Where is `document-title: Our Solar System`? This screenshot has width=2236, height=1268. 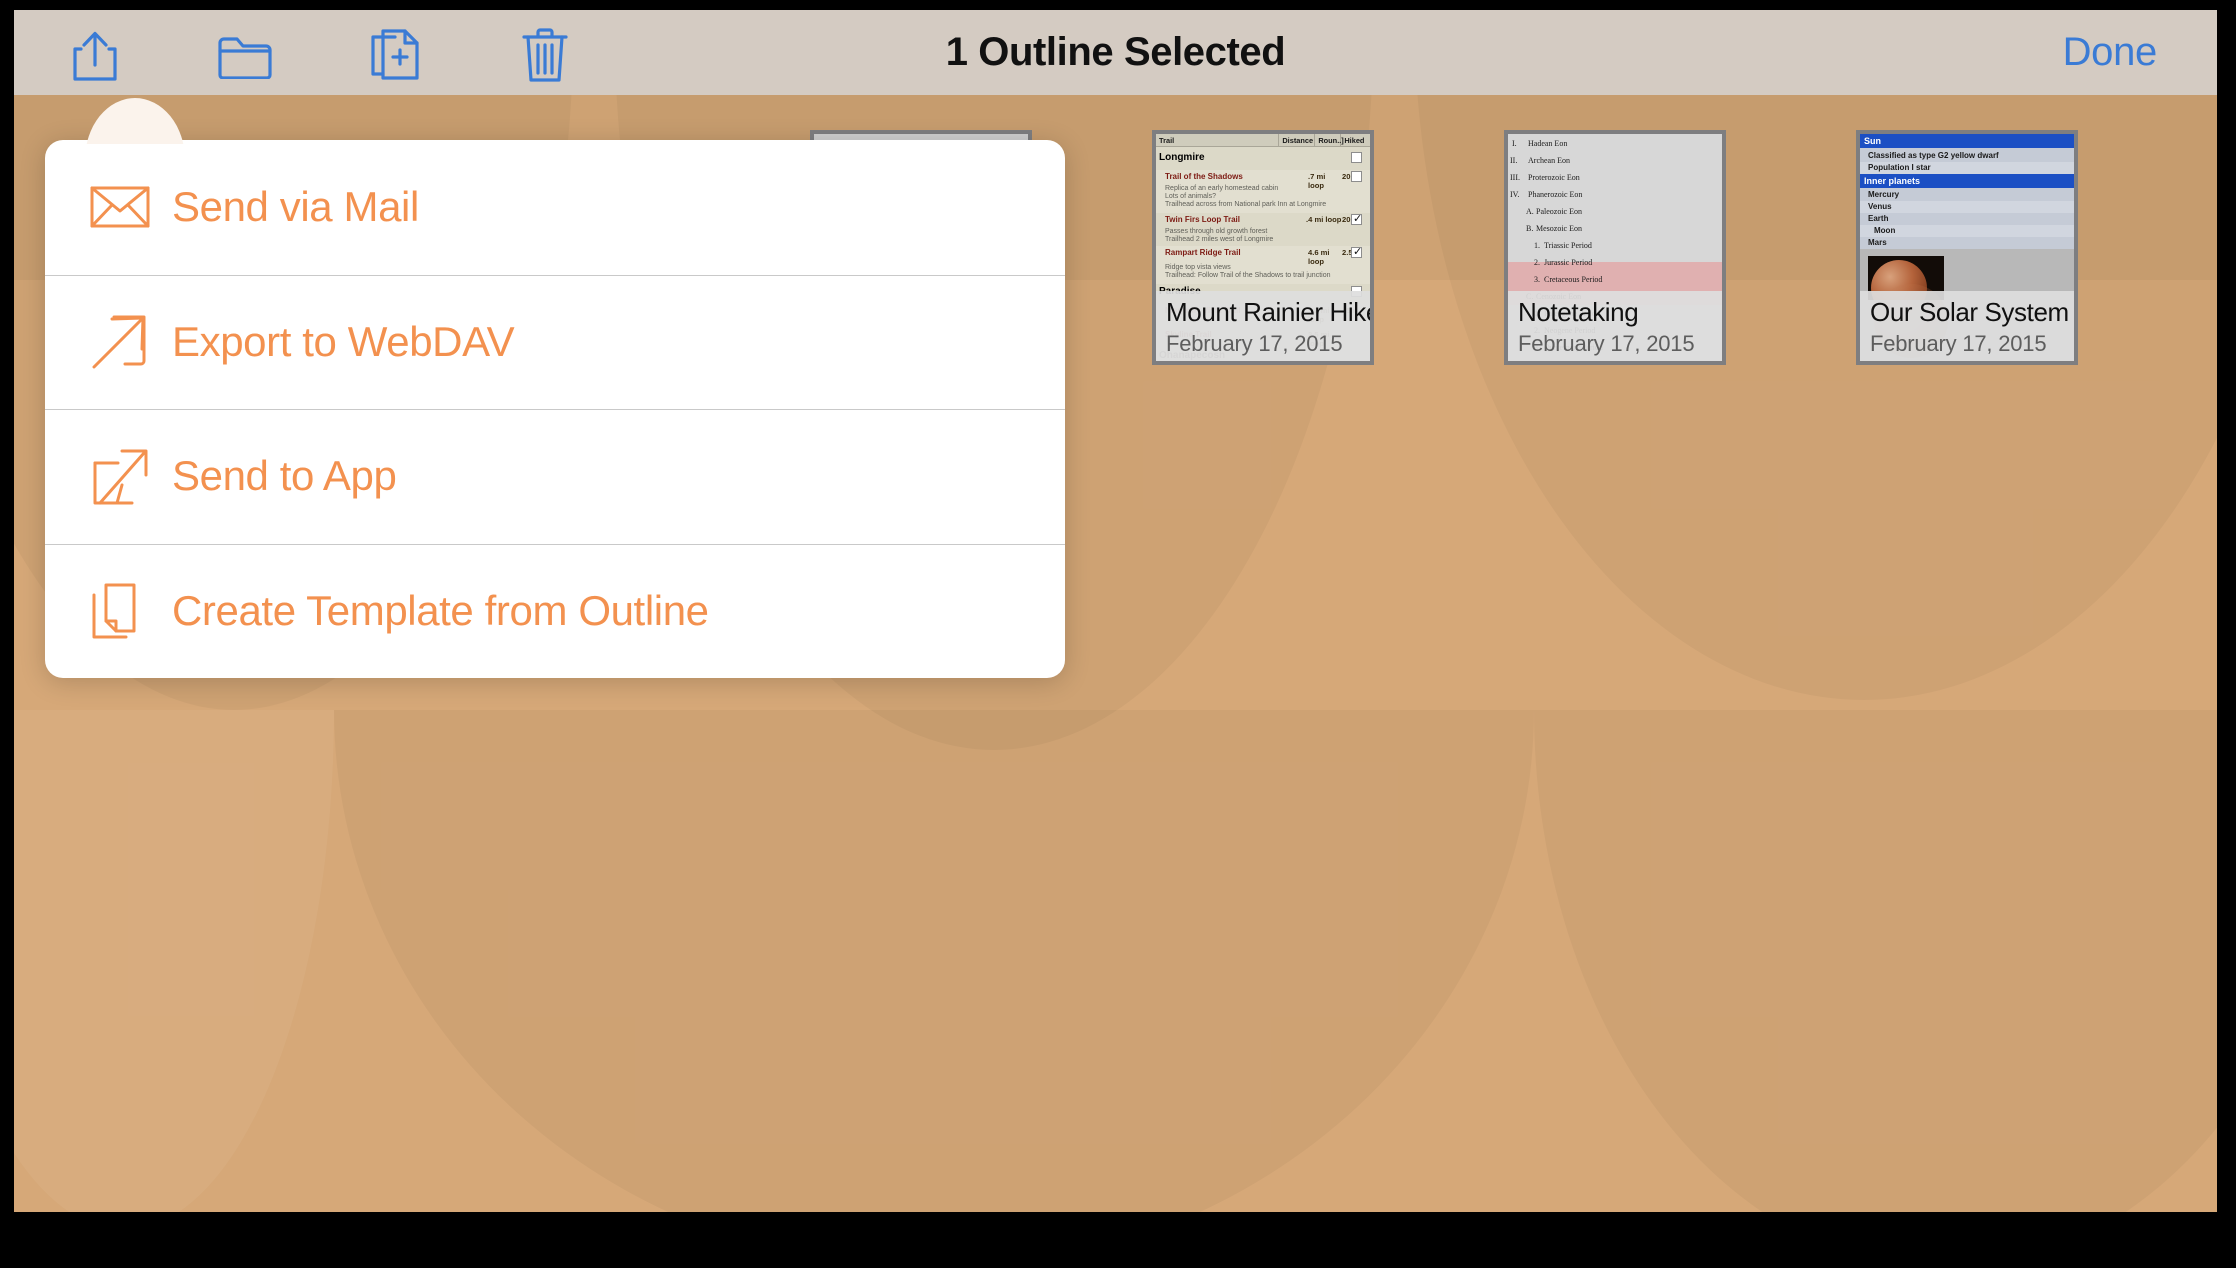 document-title: Our Solar System is located at coordinates (1969, 312).